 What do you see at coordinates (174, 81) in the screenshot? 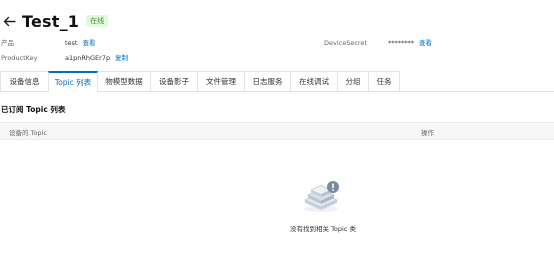
I see `tab-device-shadow: 设备影子` at bounding box center [174, 81].